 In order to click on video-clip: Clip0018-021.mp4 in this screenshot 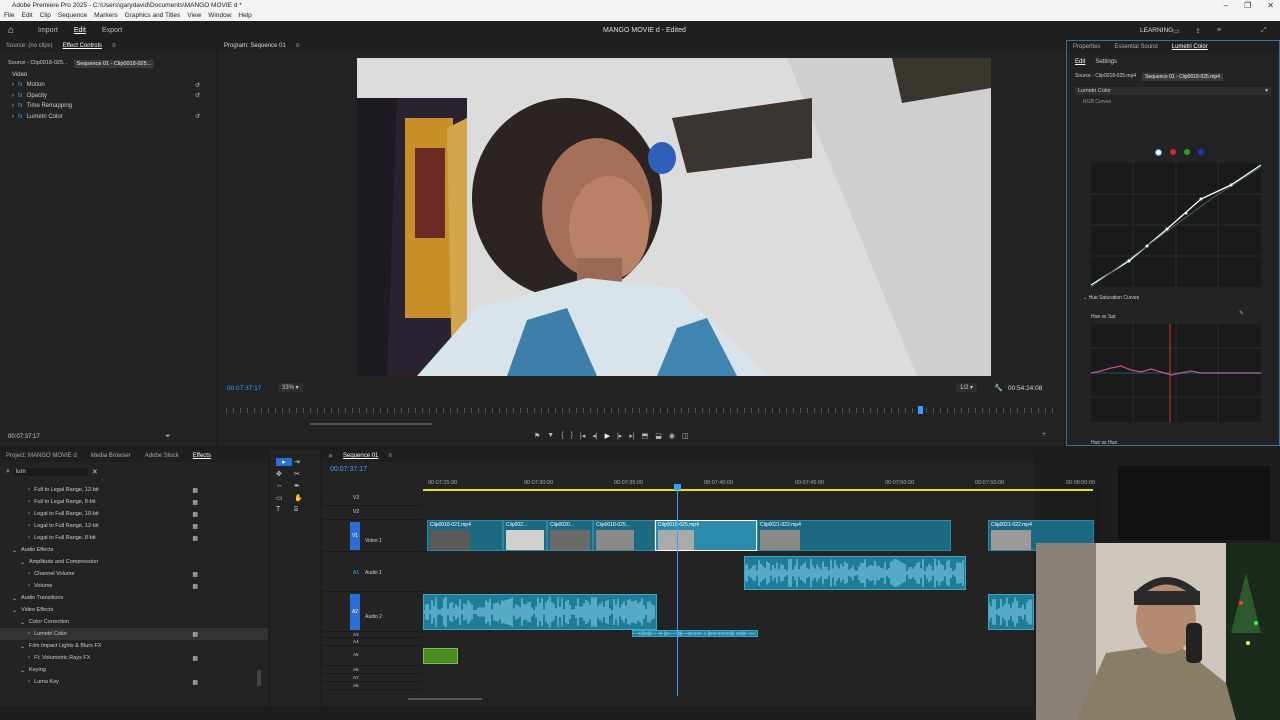, I will do `click(465, 535)`.